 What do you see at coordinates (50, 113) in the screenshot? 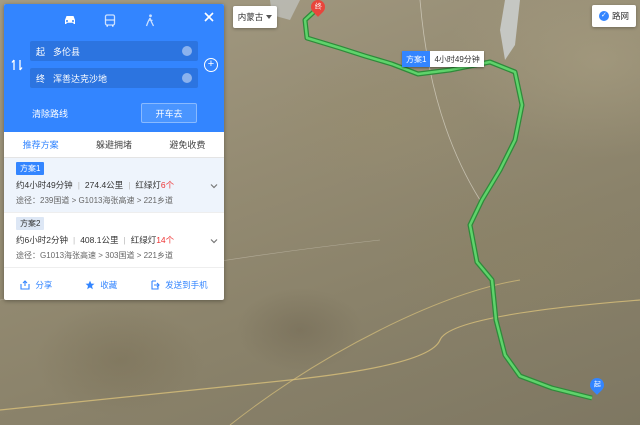
I see `clear-route-link: 清除路线` at bounding box center [50, 113].